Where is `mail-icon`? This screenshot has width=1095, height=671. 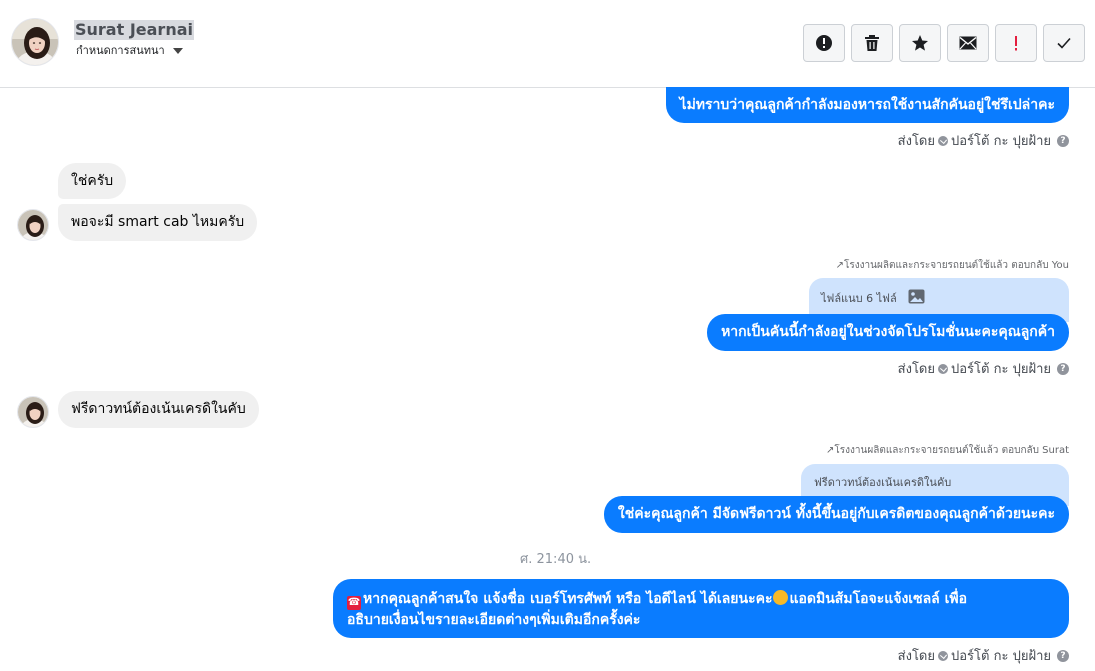
mail-icon is located at coordinates (968, 43).